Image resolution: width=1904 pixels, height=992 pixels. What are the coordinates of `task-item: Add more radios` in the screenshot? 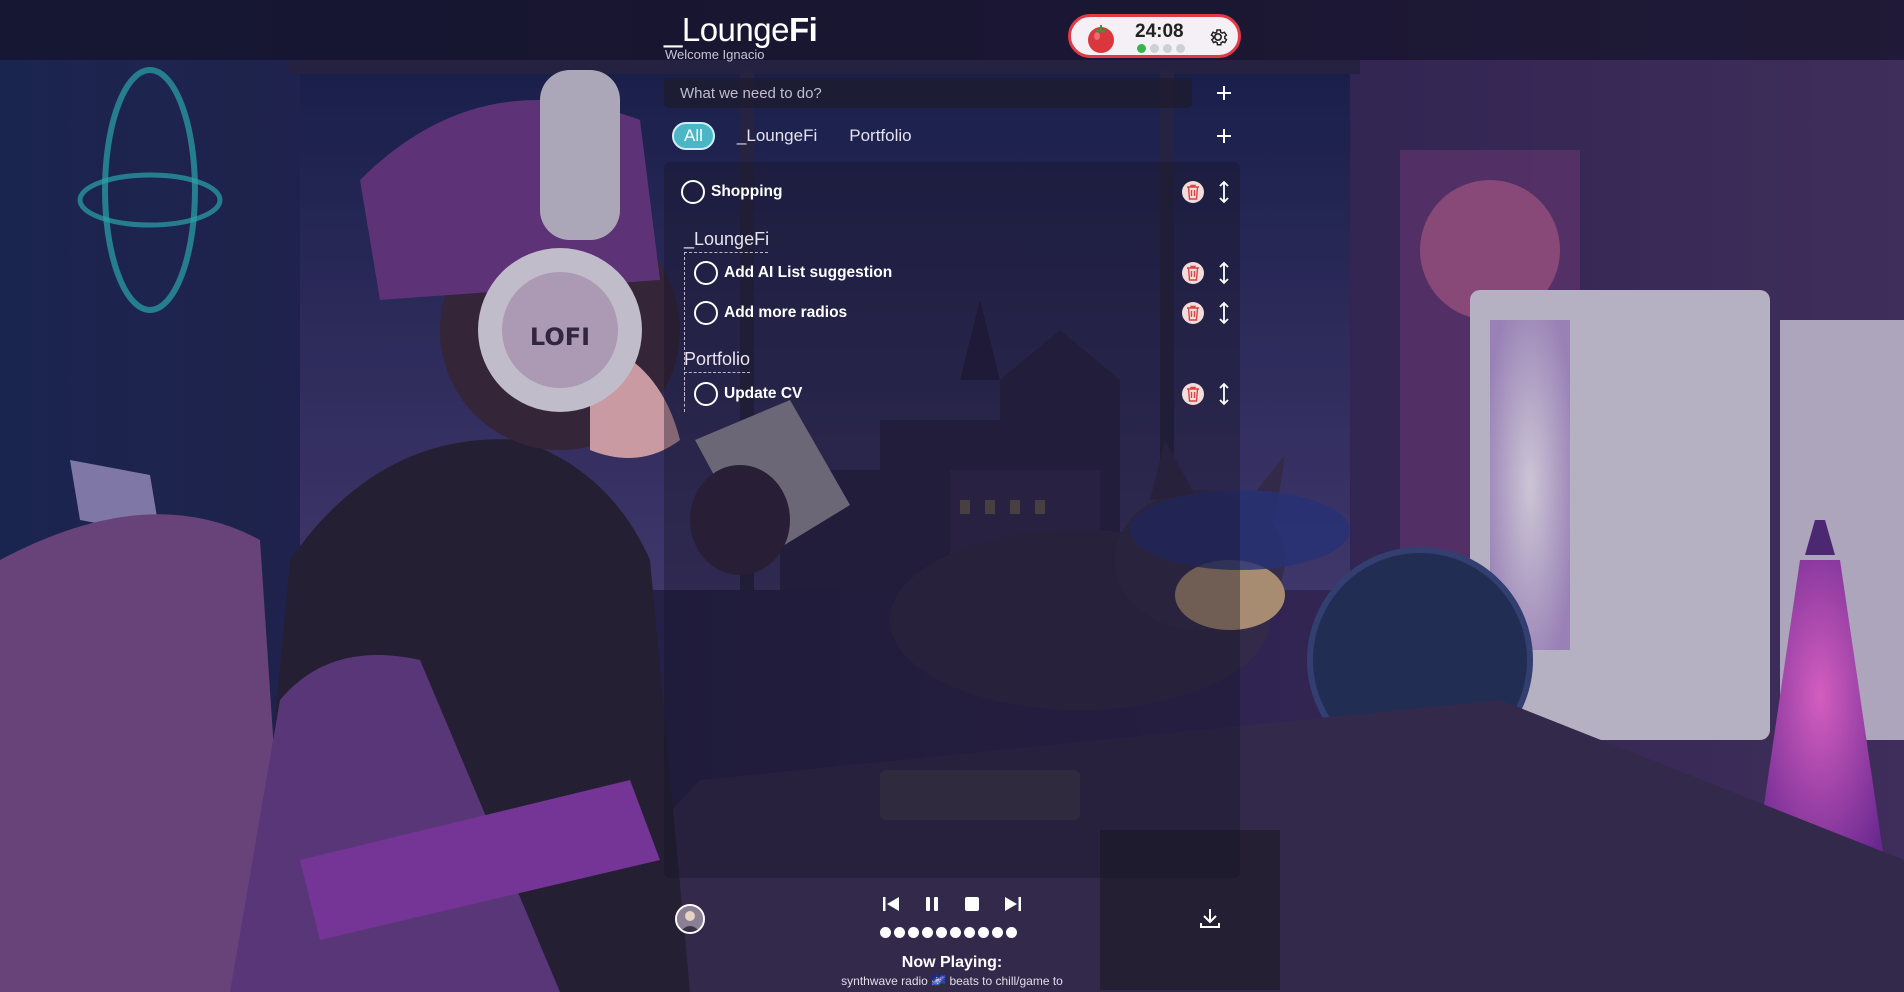 It's located at (770, 313).